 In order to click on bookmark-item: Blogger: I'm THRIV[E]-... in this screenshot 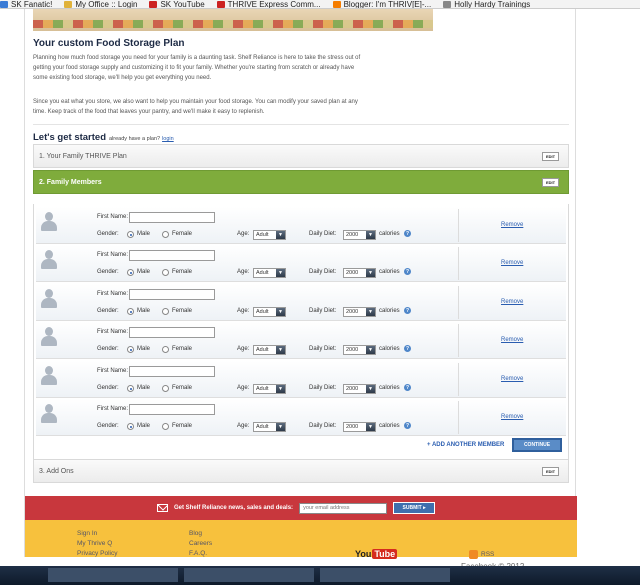, I will do `click(381, 4)`.